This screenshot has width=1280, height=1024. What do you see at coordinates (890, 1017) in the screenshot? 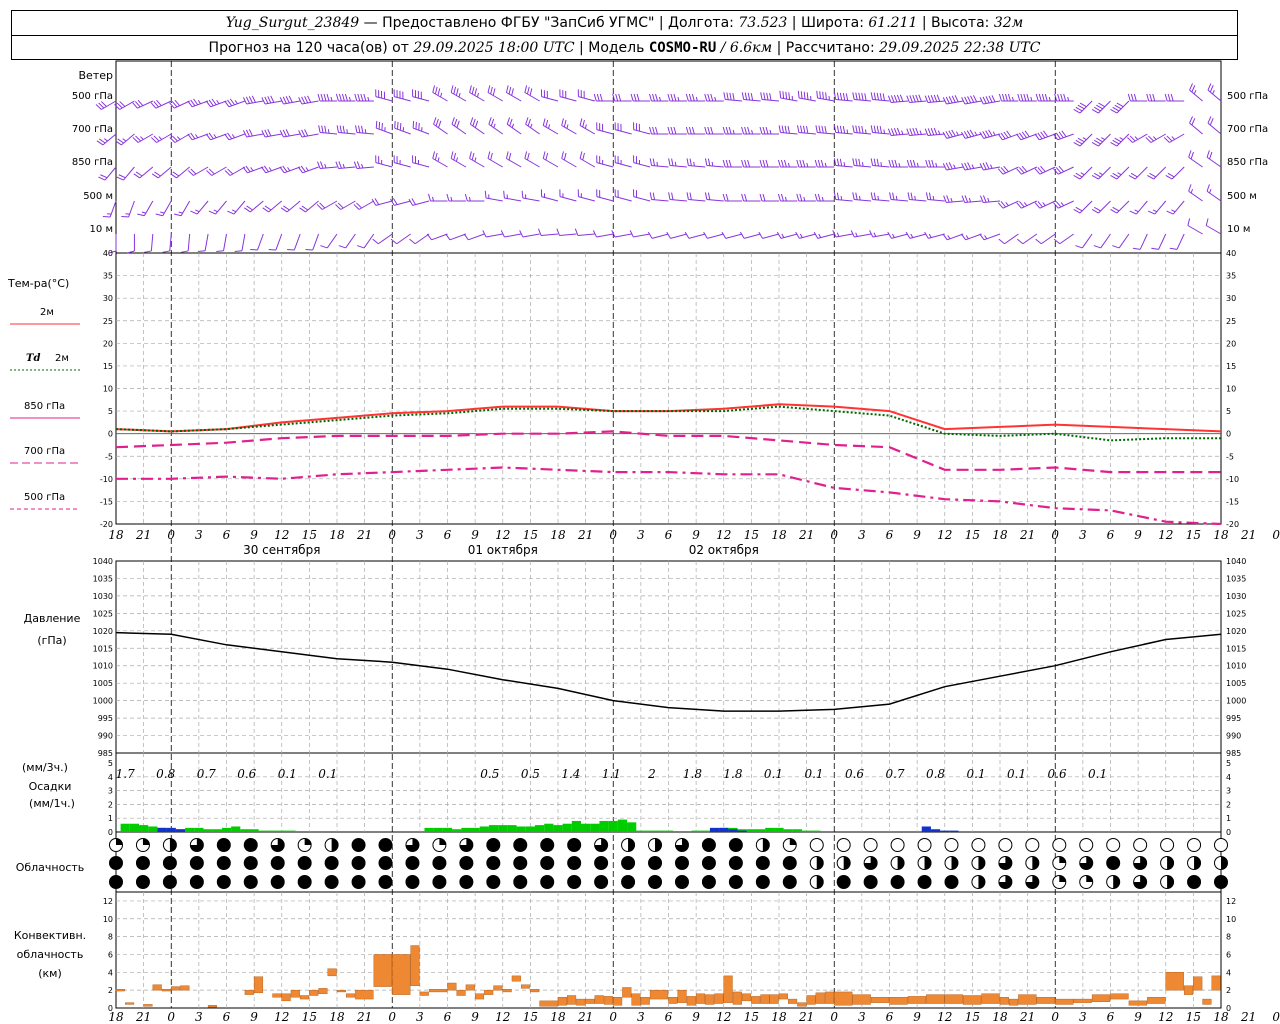
I see `x-tick-label-bottom: 6` at bounding box center [890, 1017].